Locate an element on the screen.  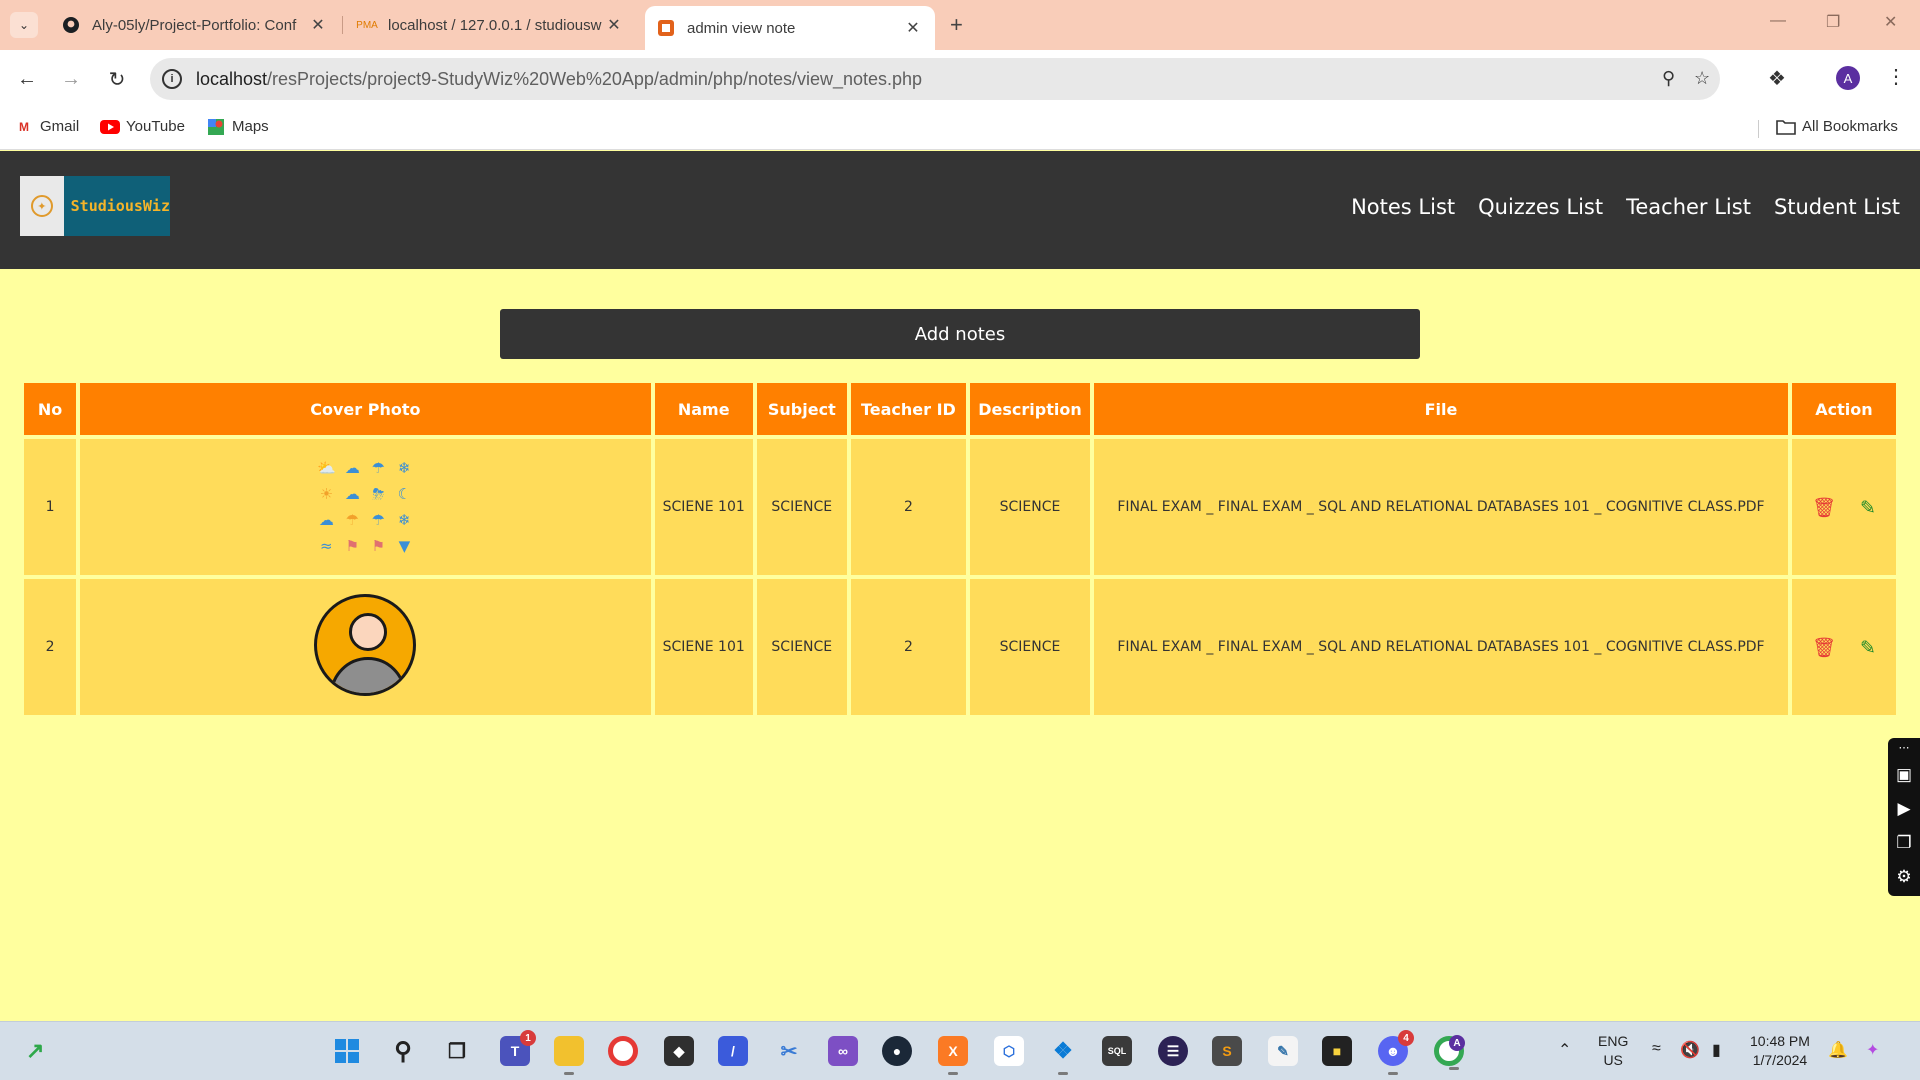
tab-phpmyadmin: PMA localhost / 127.0.0.1 / studiousw ✕ is located at coordinates (491, 25).